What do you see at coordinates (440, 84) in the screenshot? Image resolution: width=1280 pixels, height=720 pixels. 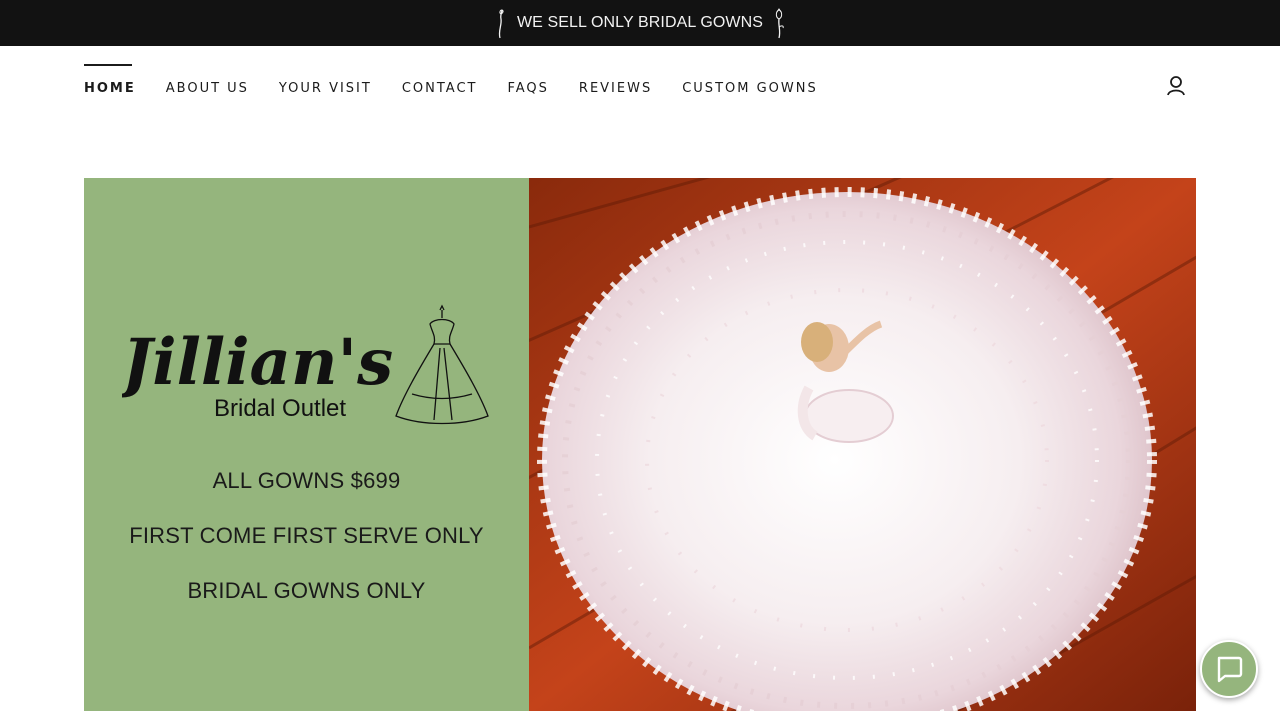 I see `nav-item-contact: CONTACT` at bounding box center [440, 84].